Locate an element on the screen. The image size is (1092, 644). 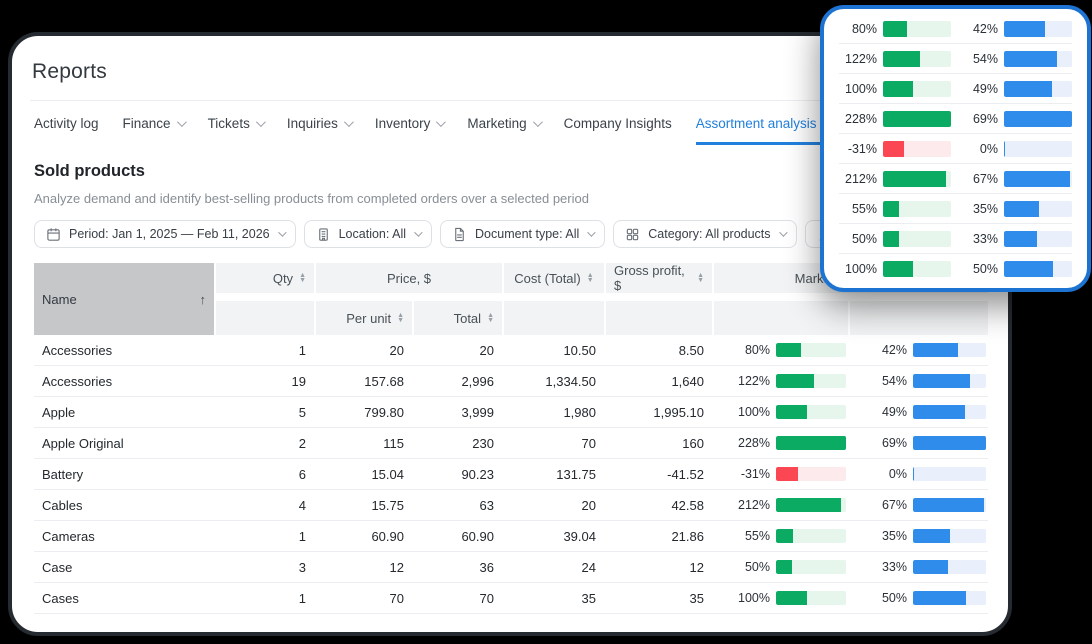
column-header-per-unit: Per unit is located at coordinates (364, 318).